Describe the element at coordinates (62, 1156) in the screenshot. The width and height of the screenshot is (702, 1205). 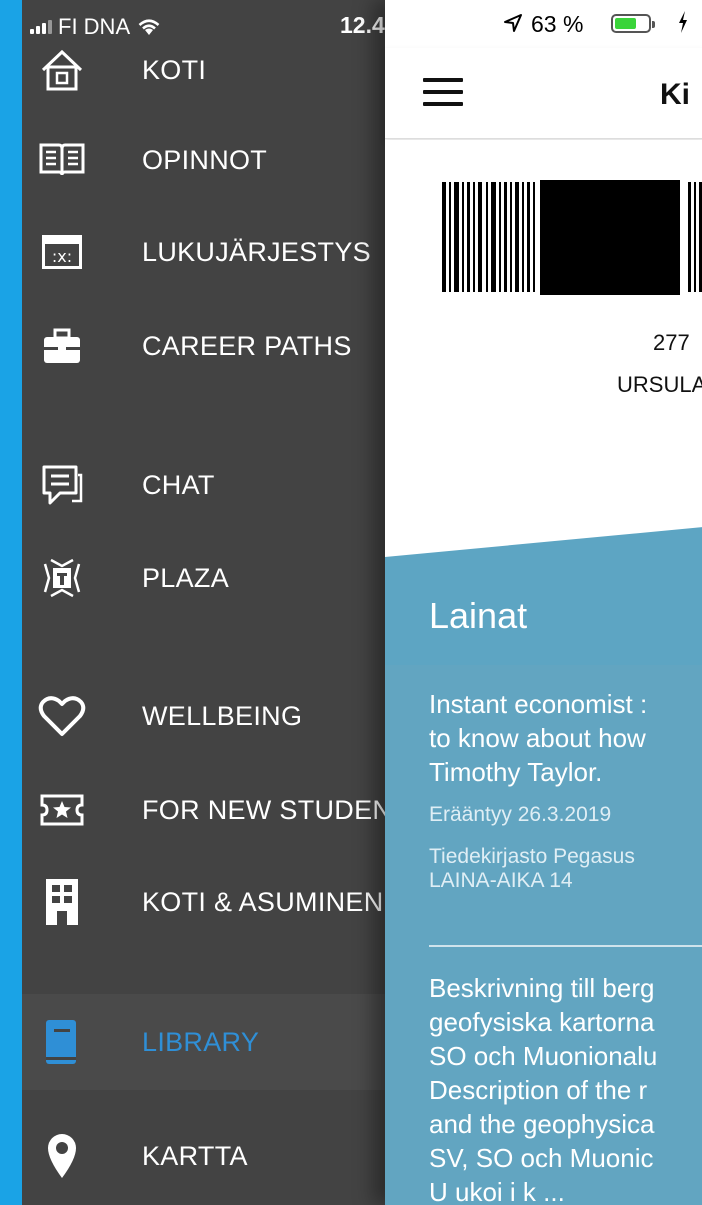
I see `map-pin-icon` at that location.